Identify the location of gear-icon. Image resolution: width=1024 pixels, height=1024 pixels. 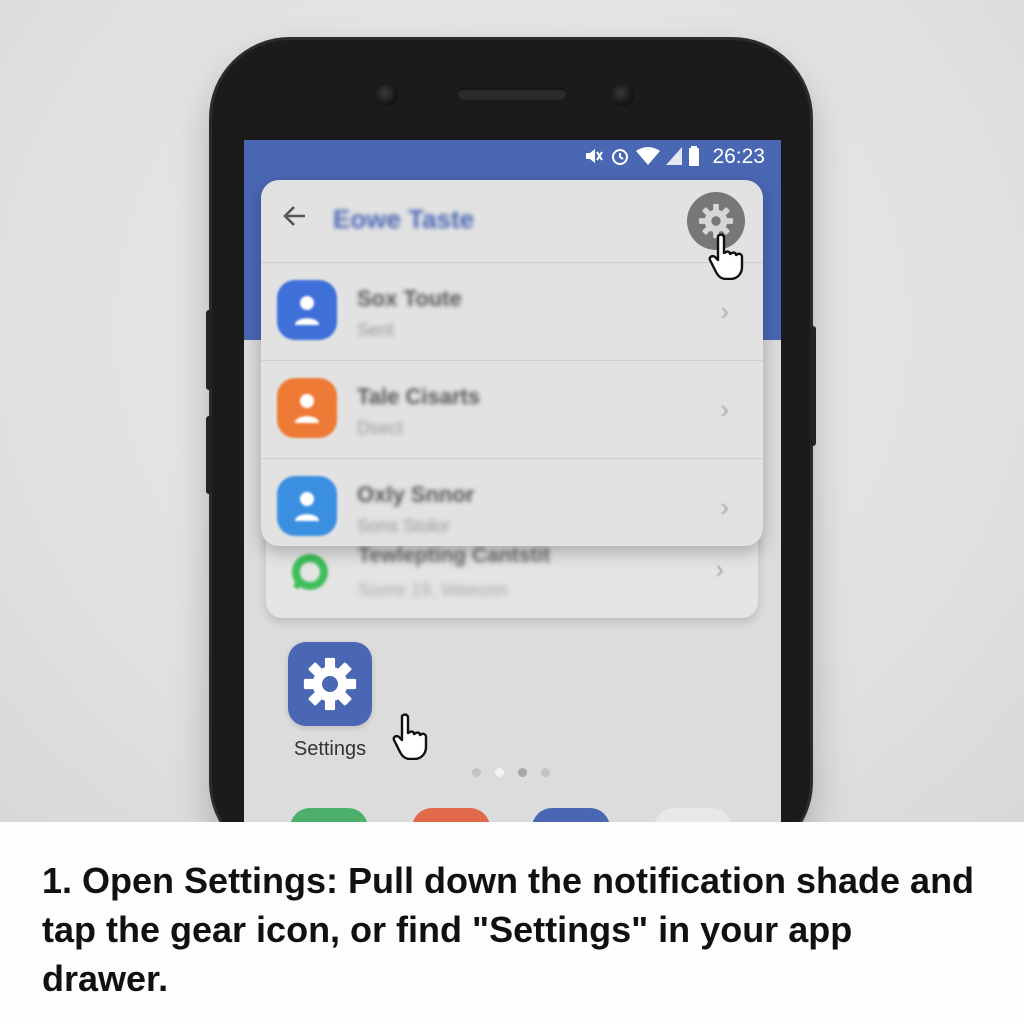
(330, 684).